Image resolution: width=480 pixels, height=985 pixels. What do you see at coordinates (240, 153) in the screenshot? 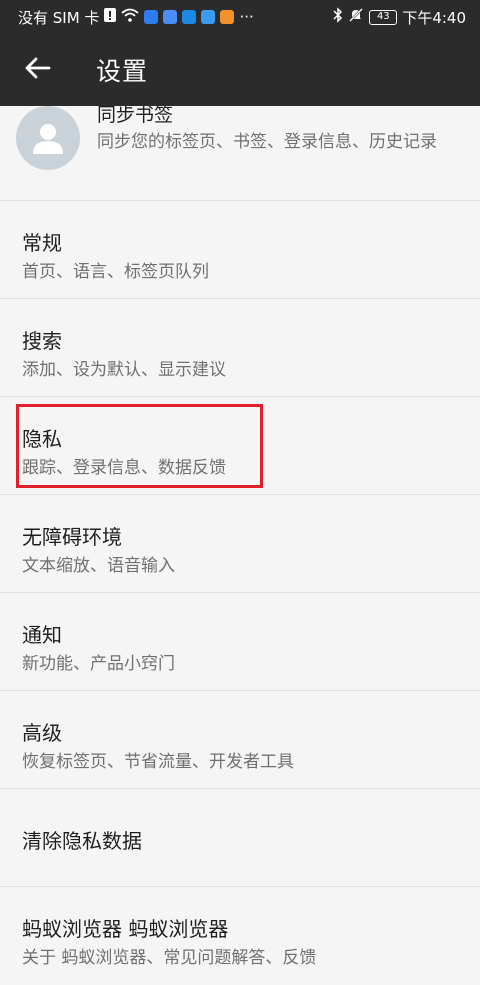
I see `sync-bookmarks-item: 同步书签 同步您的标签页、书签、登录信息、历史记录` at bounding box center [240, 153].